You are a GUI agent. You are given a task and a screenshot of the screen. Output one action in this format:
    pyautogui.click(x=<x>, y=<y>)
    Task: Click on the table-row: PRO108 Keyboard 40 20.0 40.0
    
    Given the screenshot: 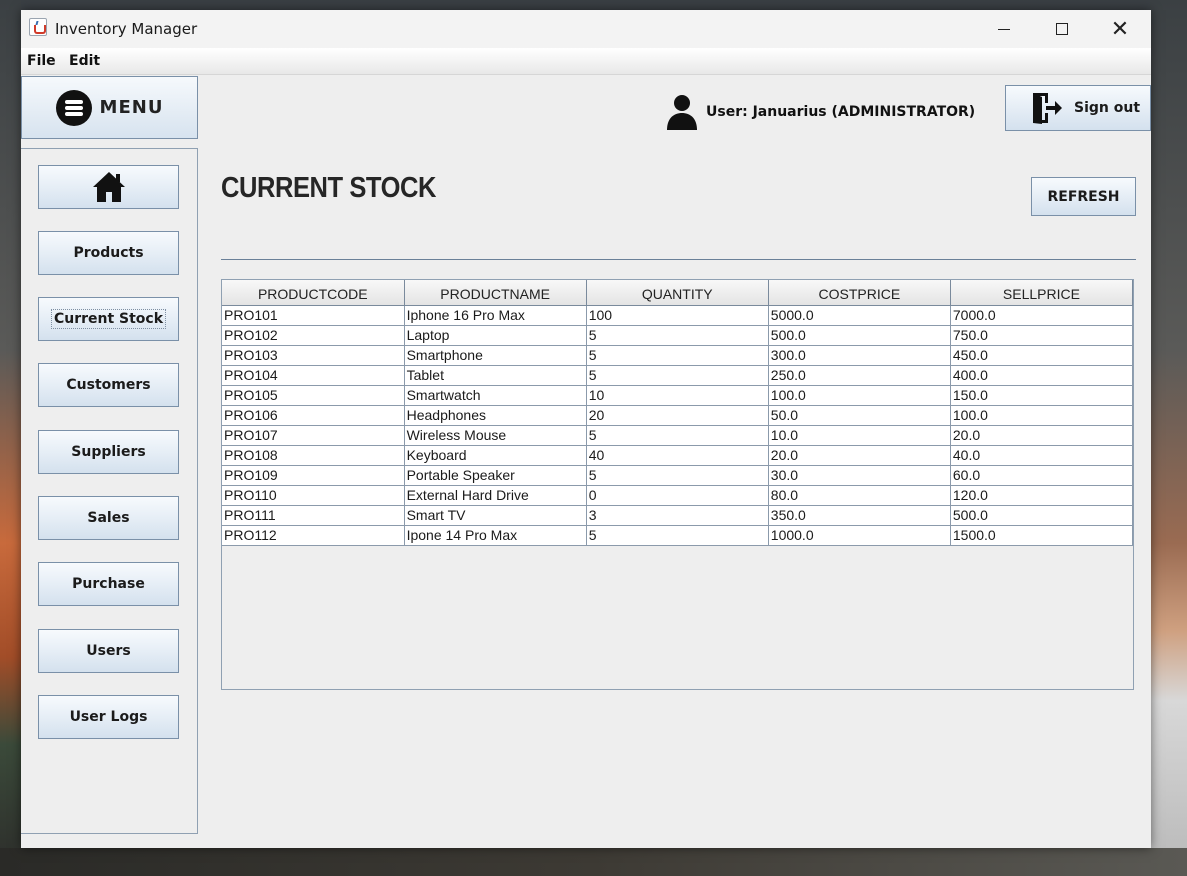 What is the action you would take?
    pyautogui.click(x=677, y=455)
    